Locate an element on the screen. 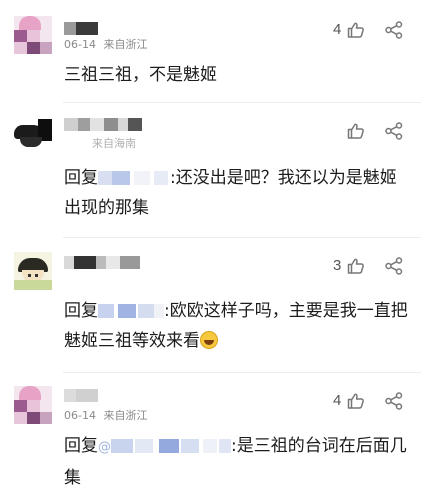 The width and height of the screenshot is (421, 500). comment-text: 回复 :还没出是吧？我还以为是魅姬出现的那集 is located at coordinates (236, 193).